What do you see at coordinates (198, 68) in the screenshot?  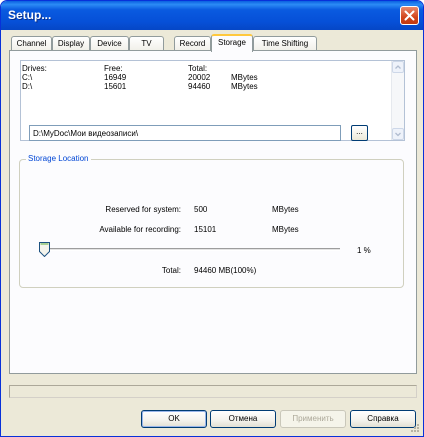 I see `total-header: Total:` at bounding box center [198, 68].